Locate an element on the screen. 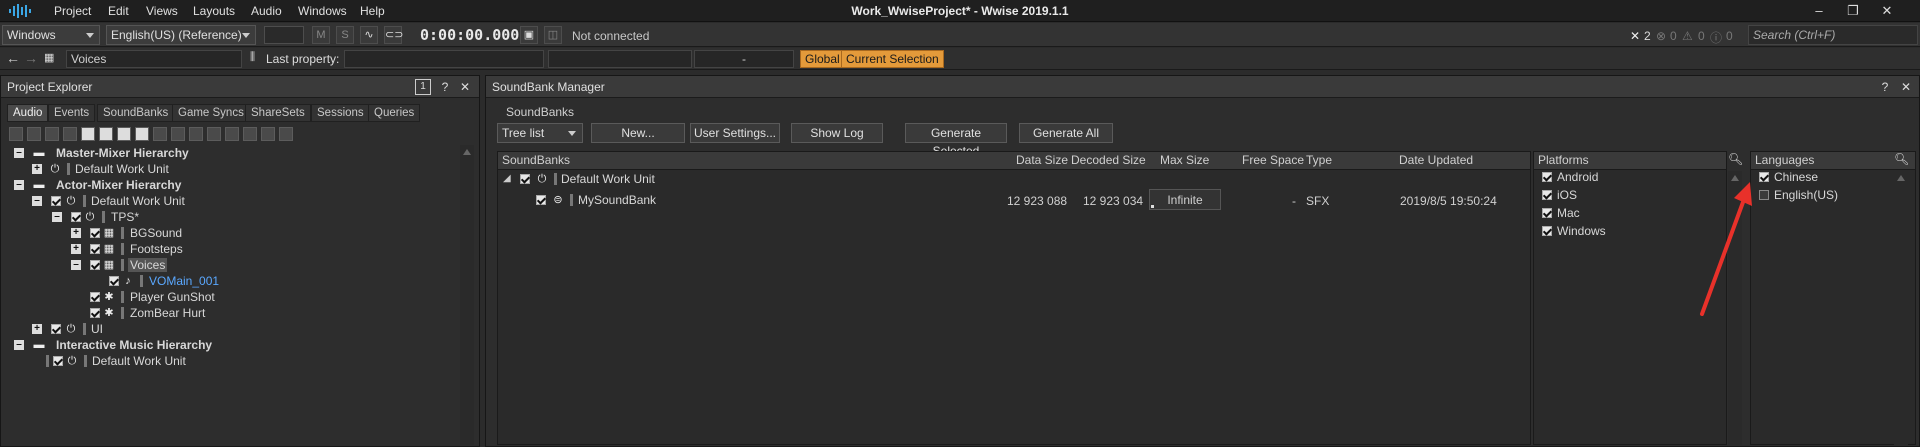 The image size is (1920, 447). menu-help: Help is located at coordinates (372, 11).